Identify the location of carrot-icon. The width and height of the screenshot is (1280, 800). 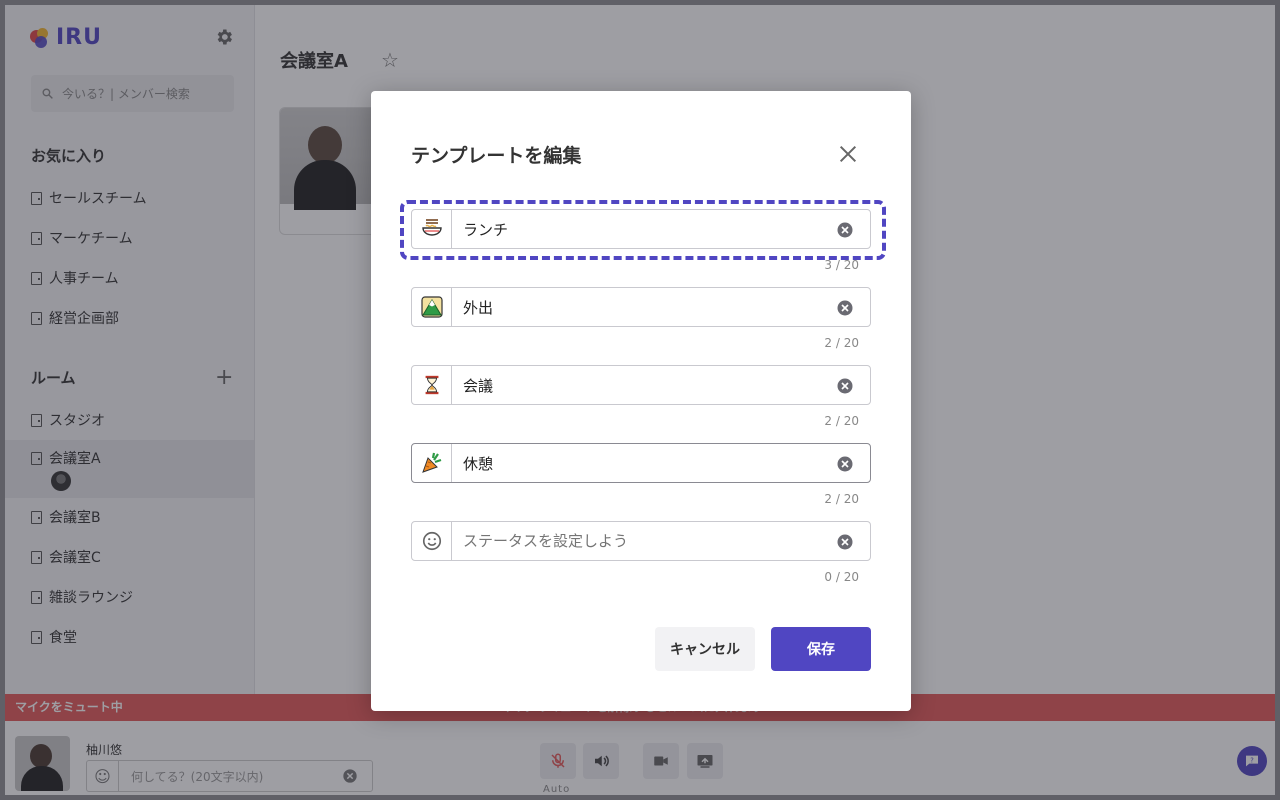
(432, 463).